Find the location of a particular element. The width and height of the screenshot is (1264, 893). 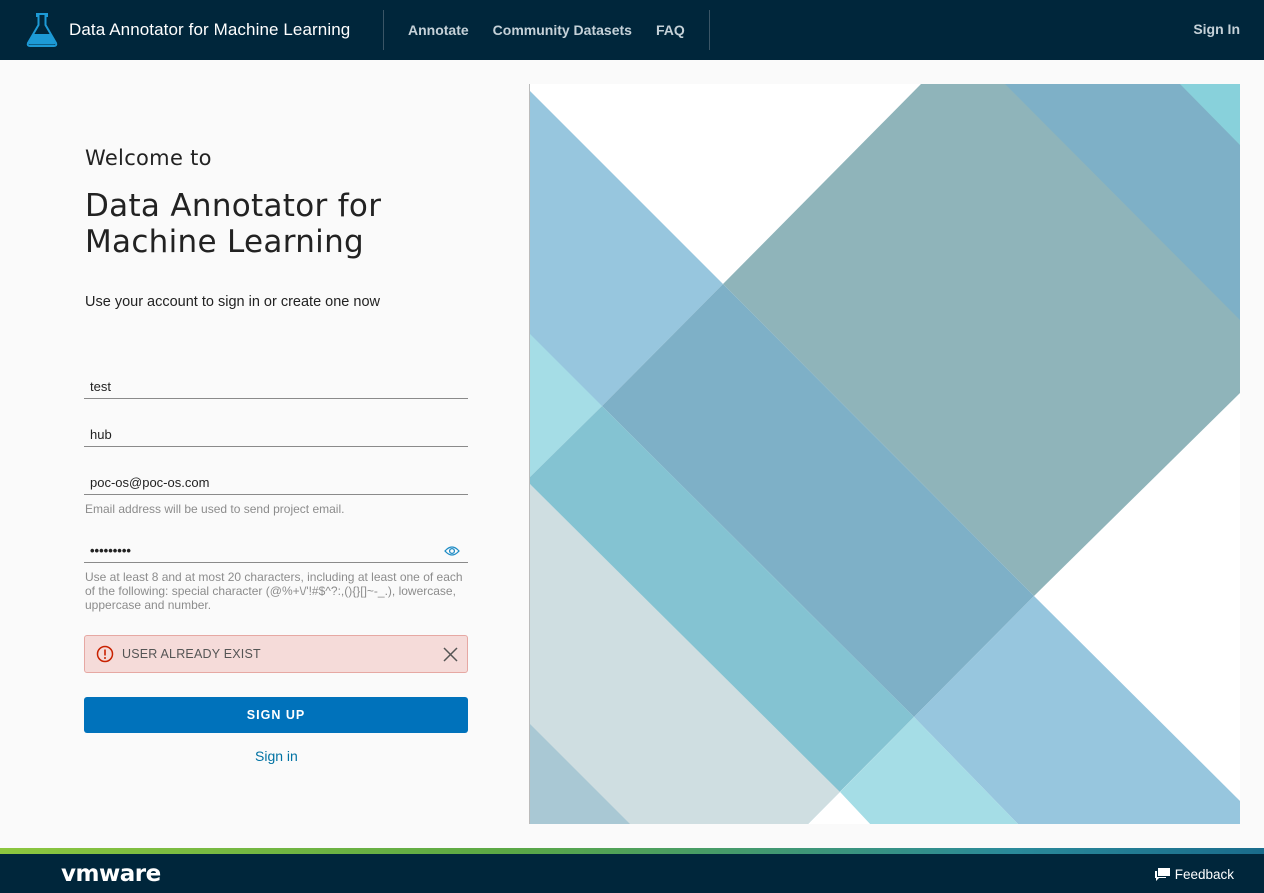

first-name-field is located at coordinates (276, 387).